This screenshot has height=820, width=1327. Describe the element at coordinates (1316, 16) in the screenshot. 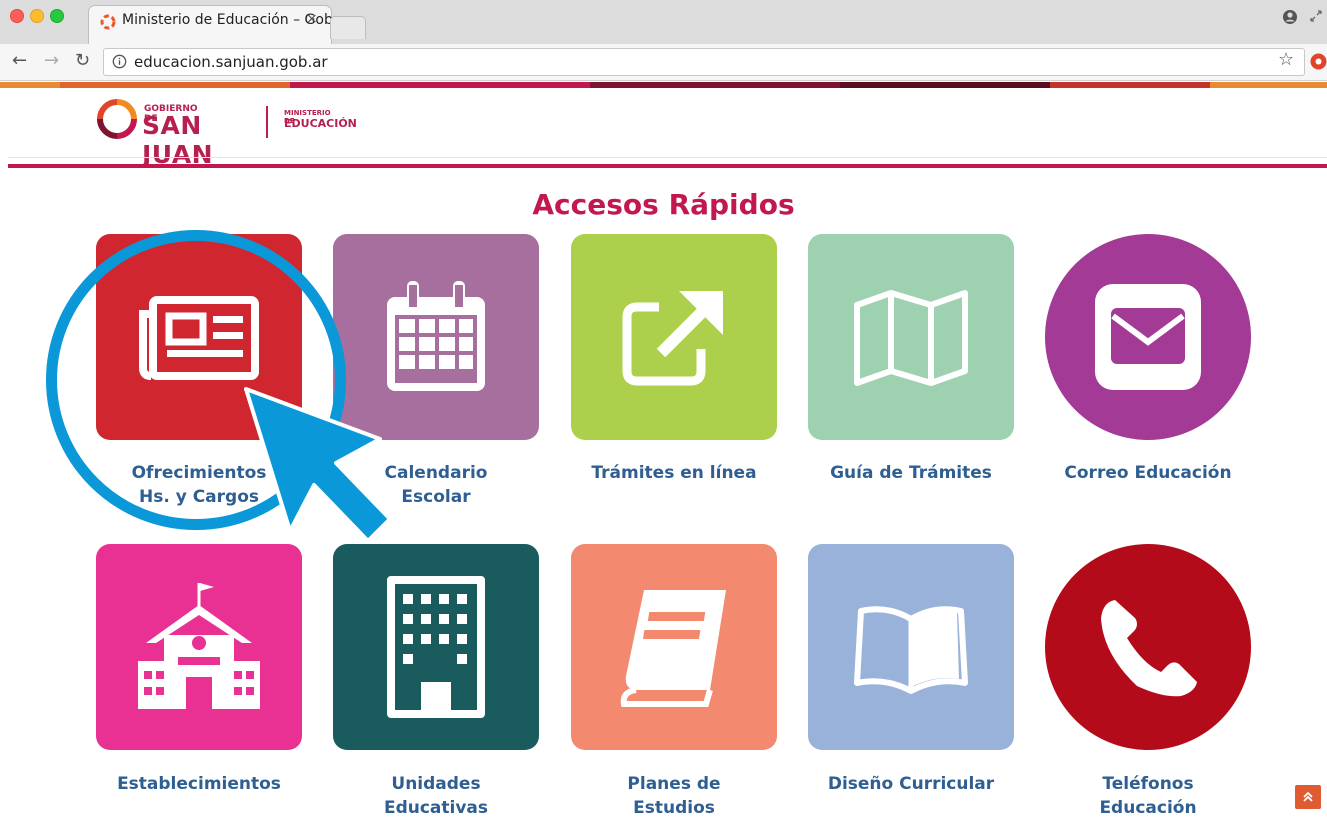

I see `fullscreen-icon` at that location.